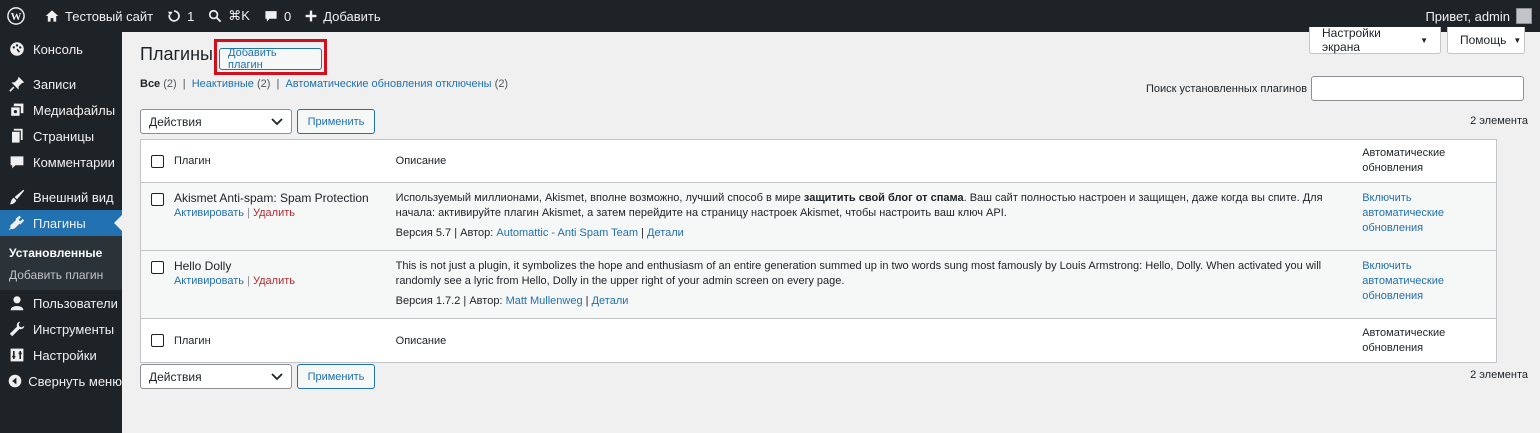 This screenshot has height=433, width=1540. What do you see at coordinates (287, 16) in the screenshot?
I see `comments-count: 0` at bounding box center [287, 16].